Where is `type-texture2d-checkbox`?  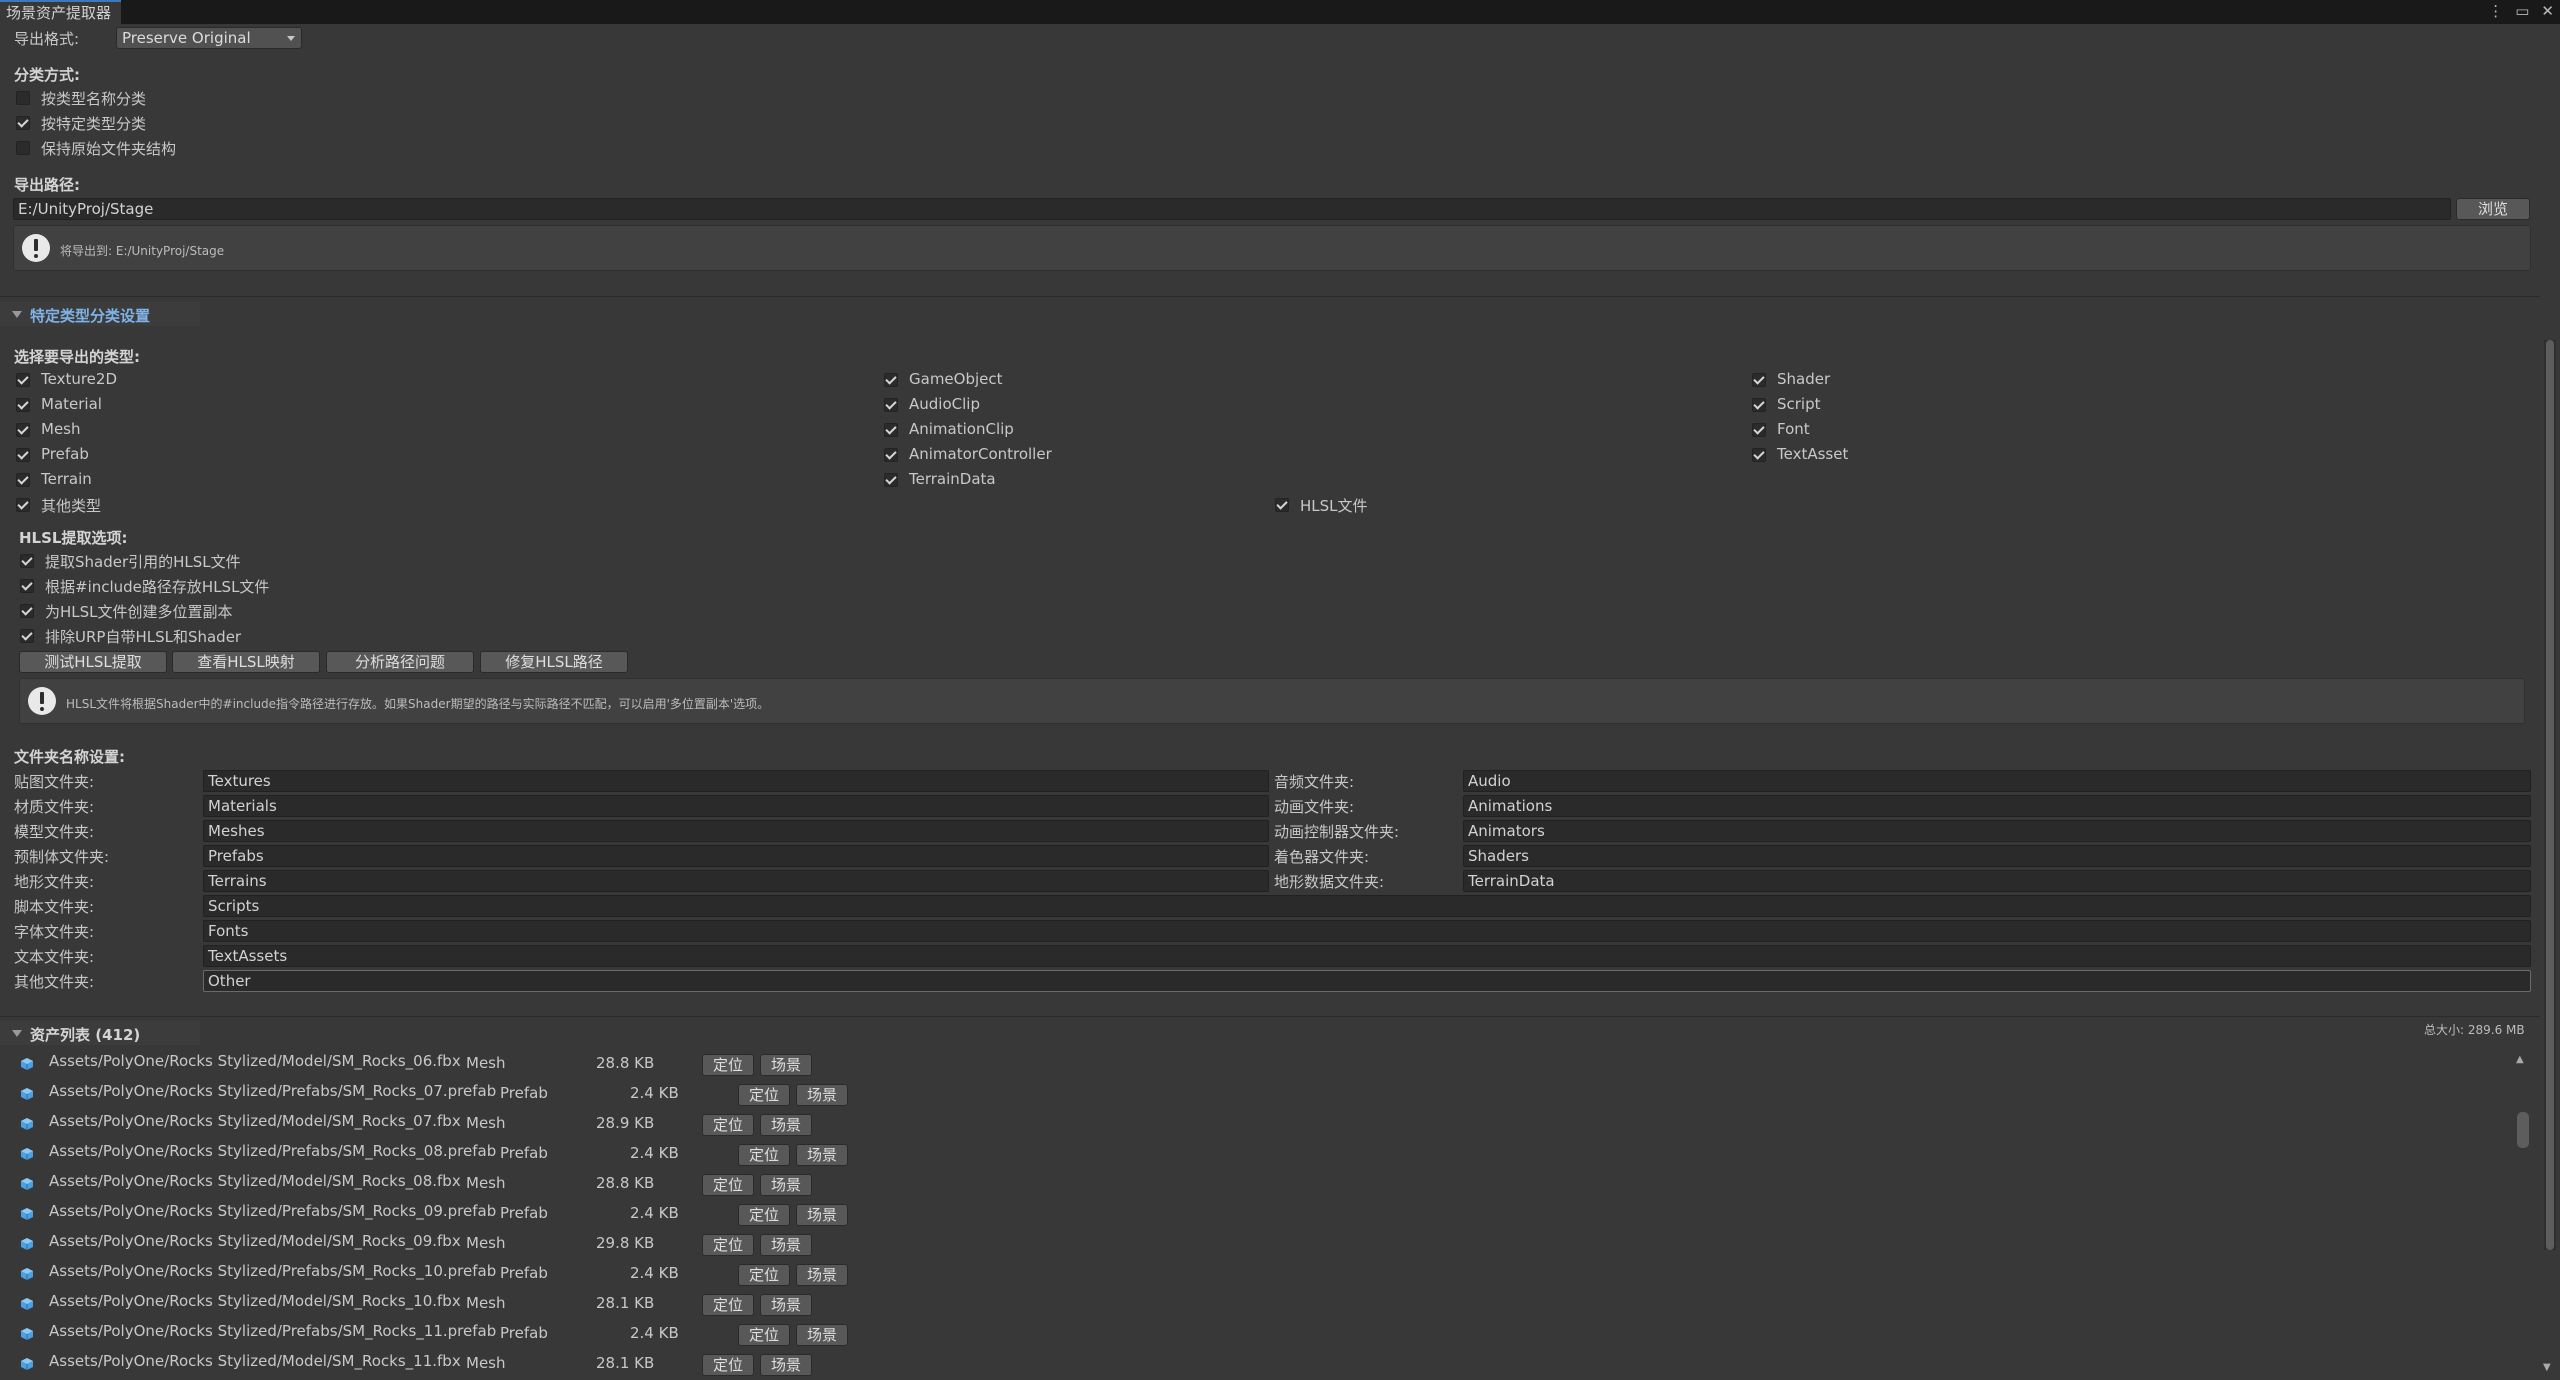
type-texture2d-checkbox is located at coordinates (23, 380).